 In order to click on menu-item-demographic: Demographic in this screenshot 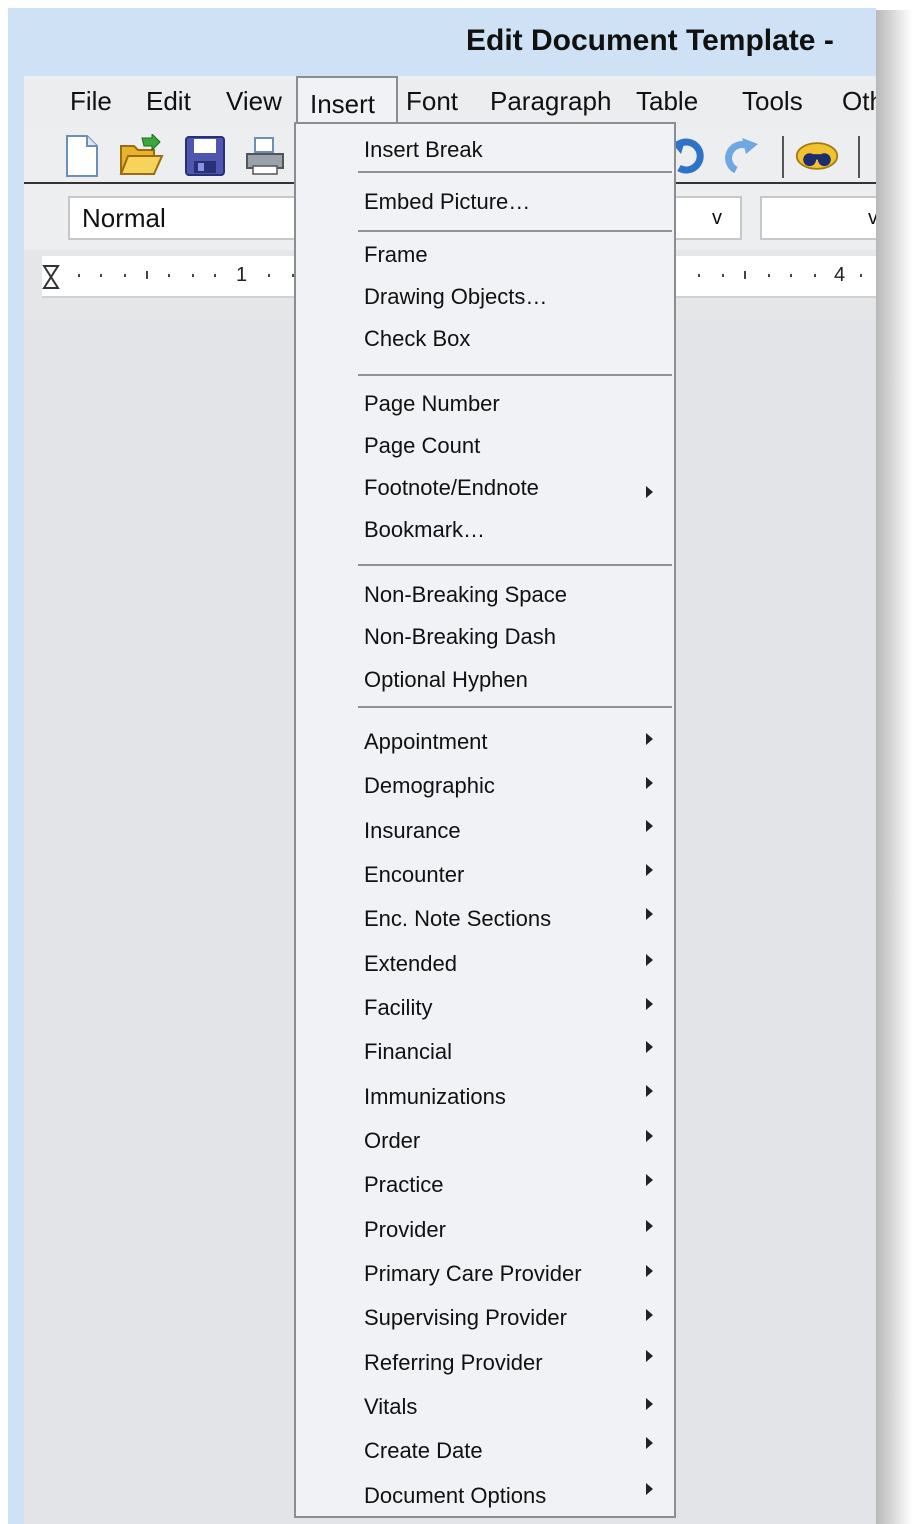, I will do `click(429, 786)`.